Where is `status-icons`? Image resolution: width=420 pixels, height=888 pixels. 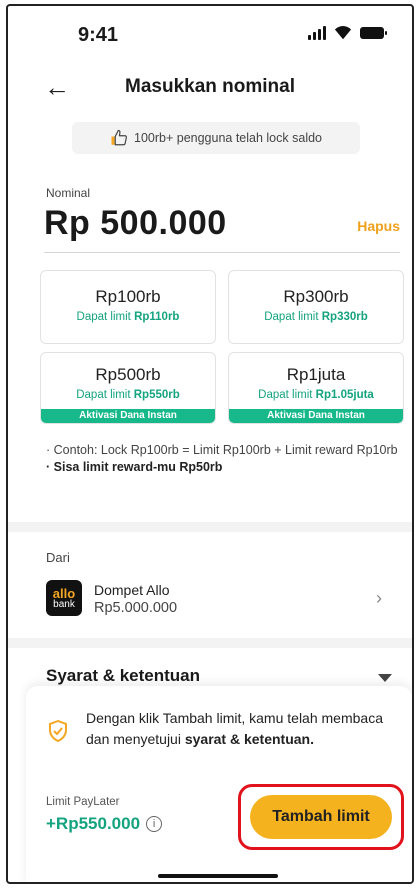
status-icons is located at coordinates (347, 33).